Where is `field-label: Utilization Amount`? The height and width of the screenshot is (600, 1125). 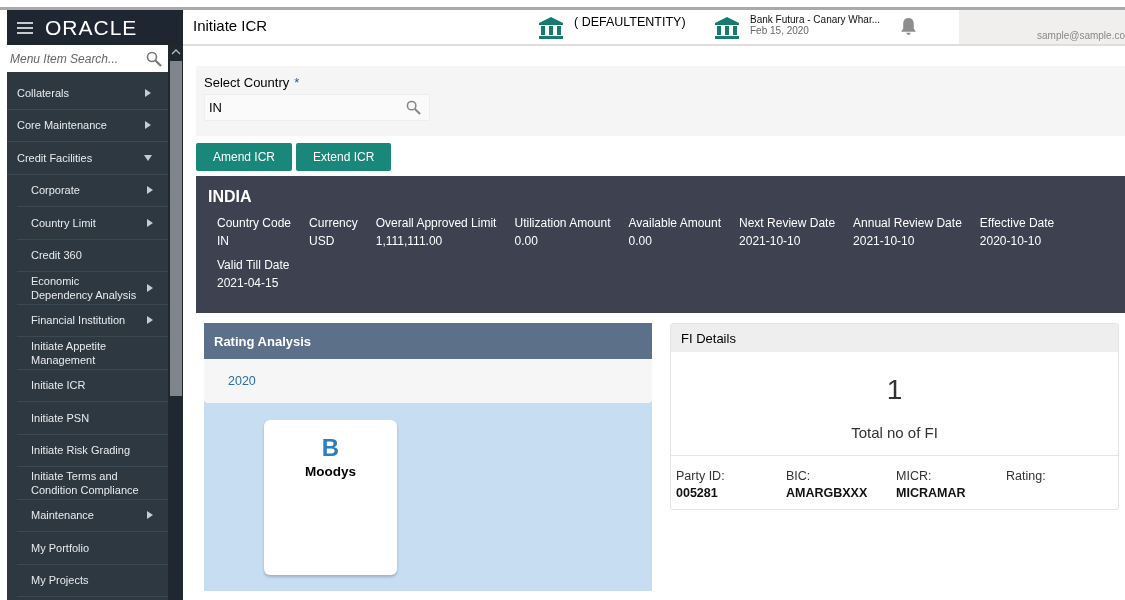 field-label: Utilization Amount is located at coordinates (562, 223).